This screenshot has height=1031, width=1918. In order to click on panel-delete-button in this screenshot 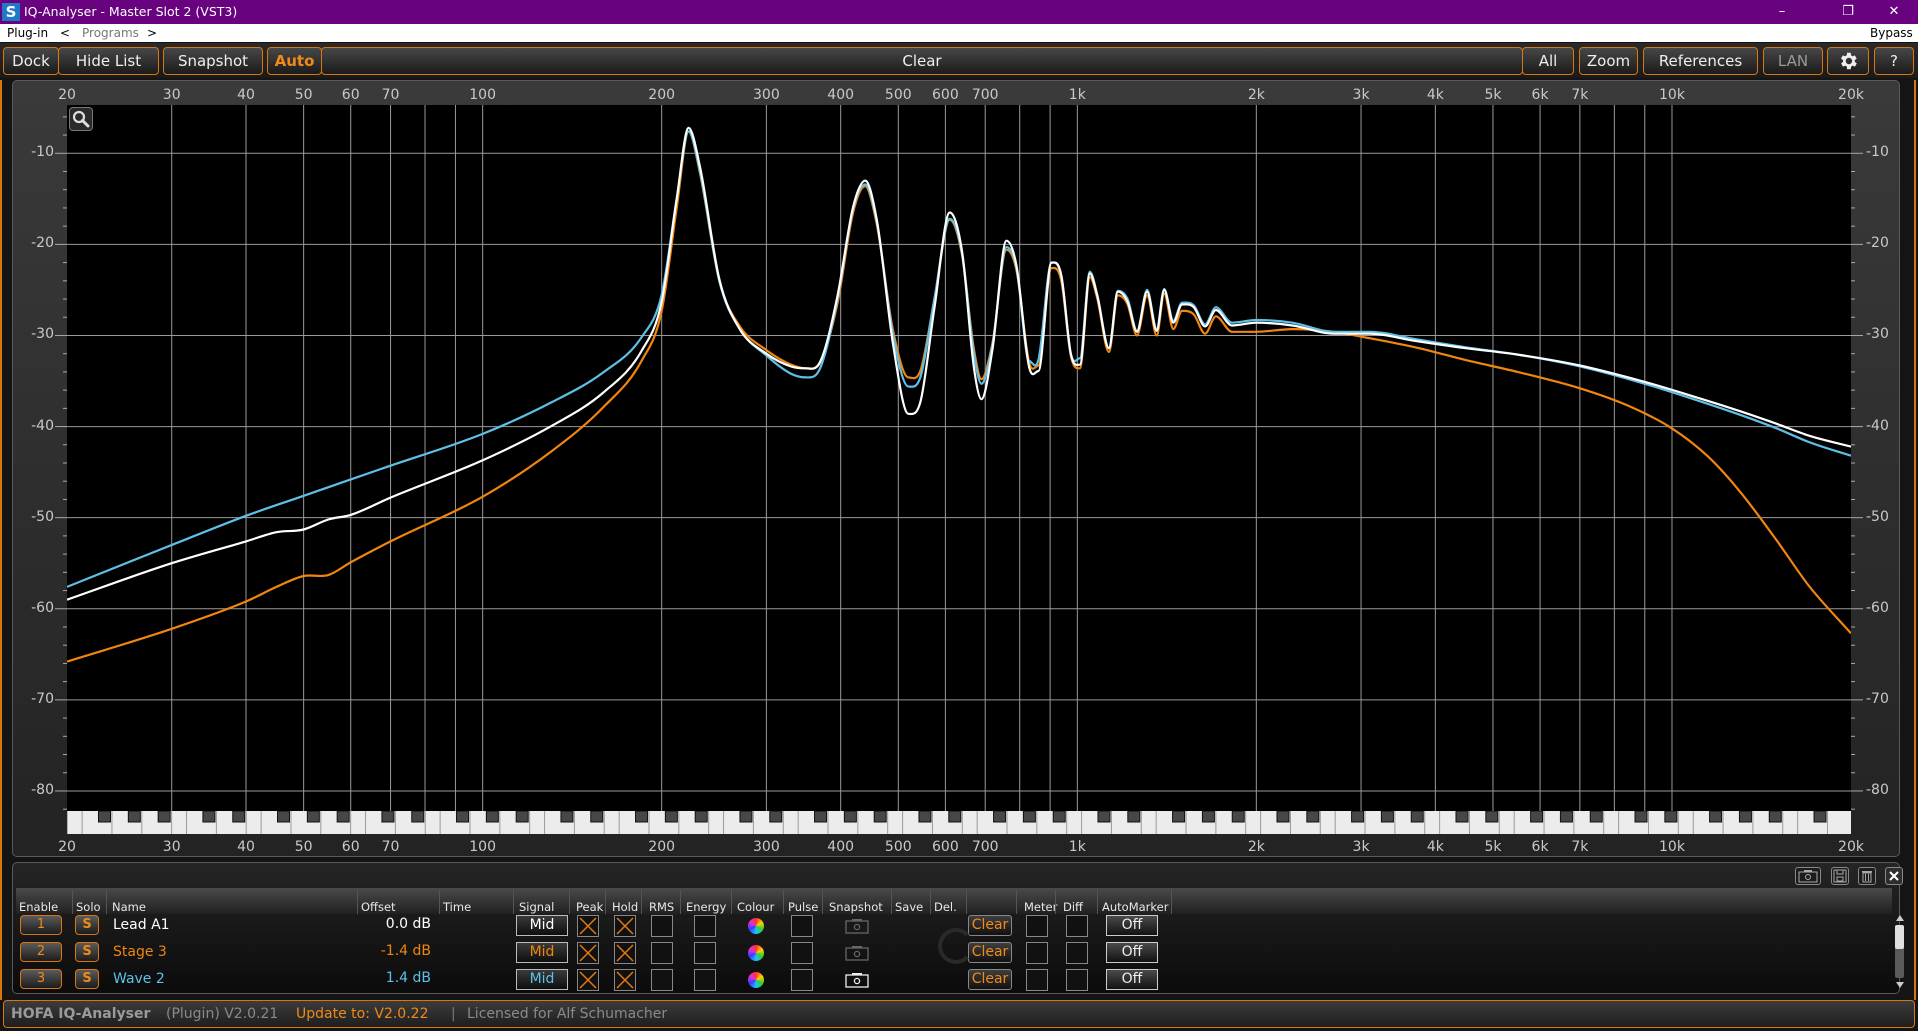, I will do `click(1867, 876)`.